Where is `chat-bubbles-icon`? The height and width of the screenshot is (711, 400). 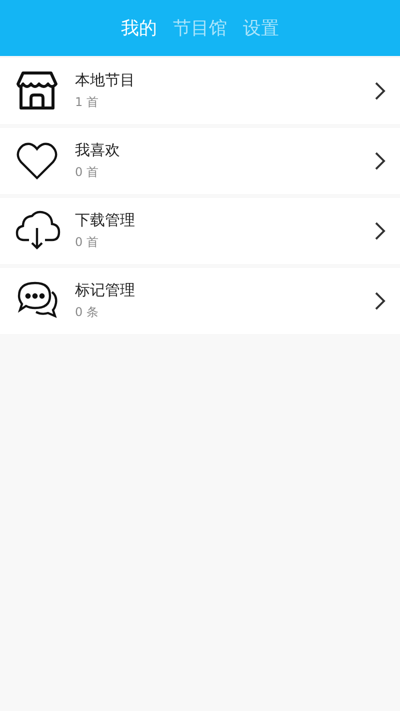 chat-bubbles-icon is located at coordinates (38, 300).